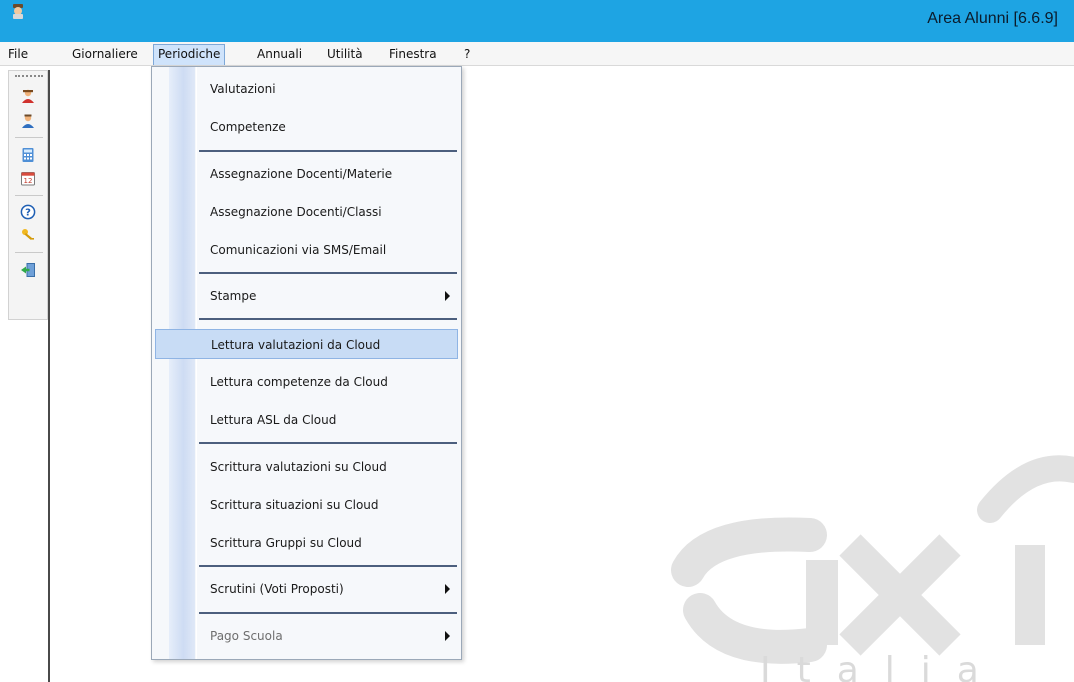  I want to click on menu-item-label: Pago Scuola, so click(246, 636).